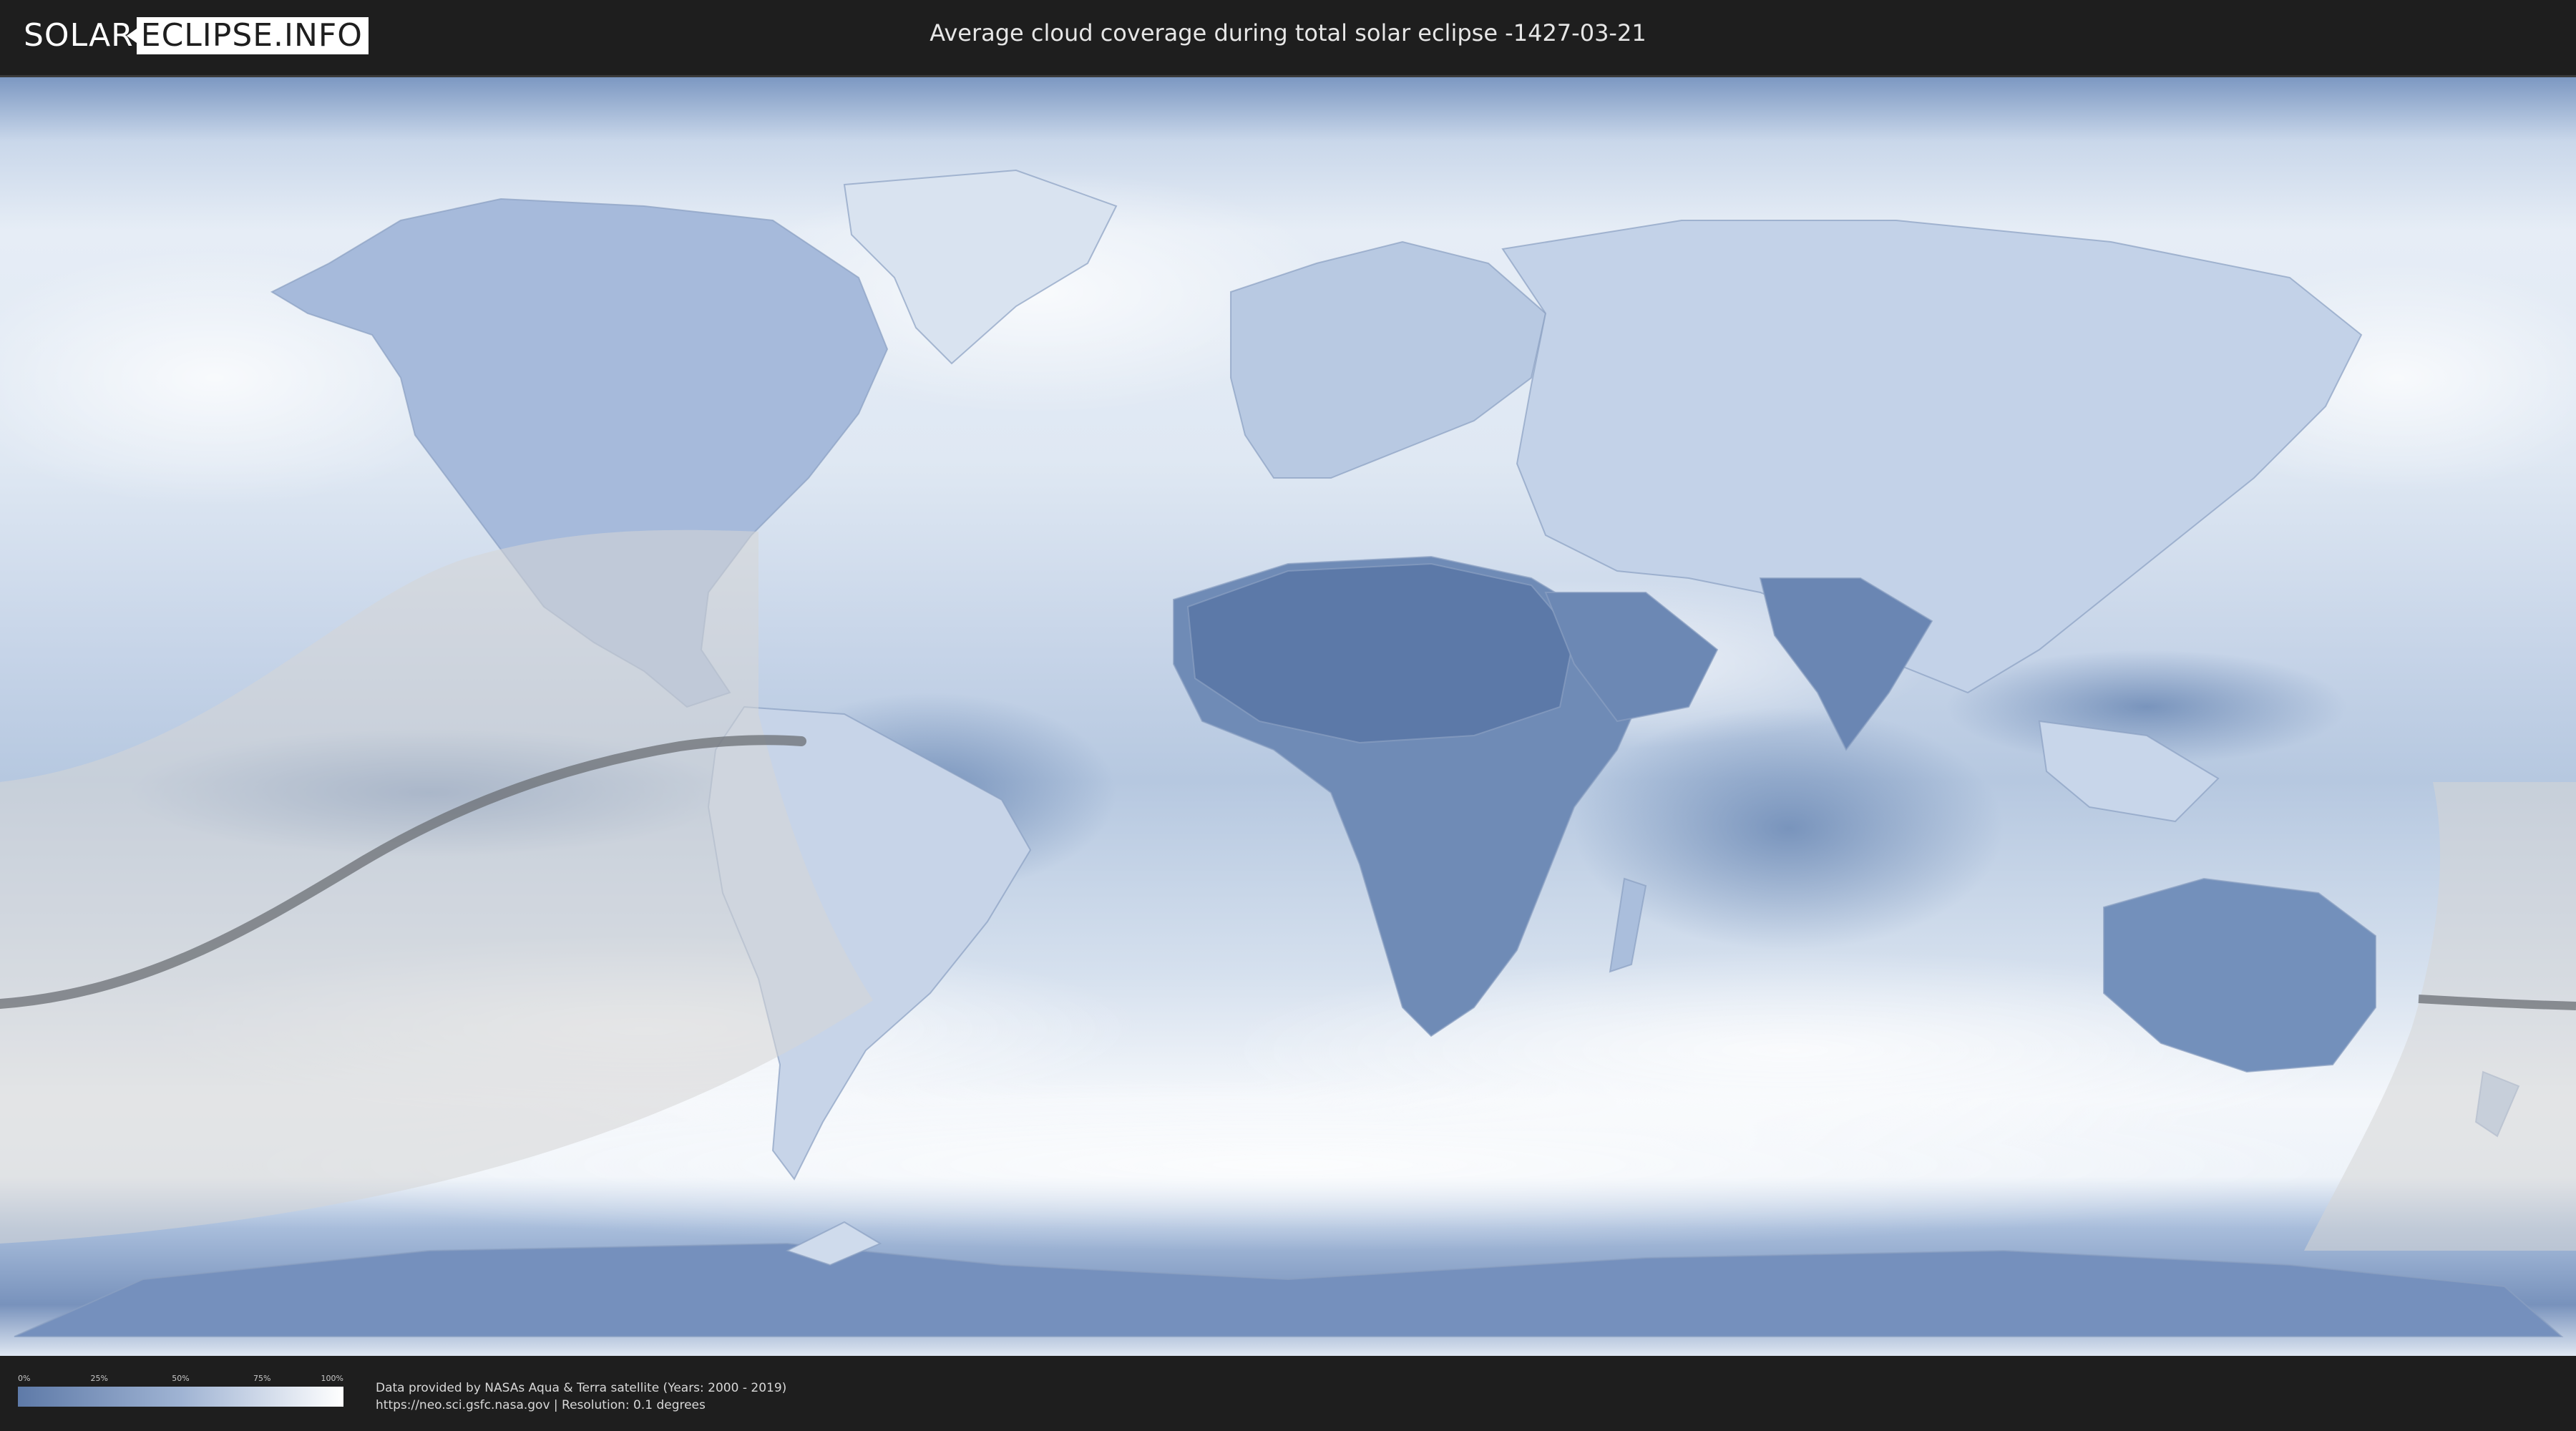 The image size is (2576, 1431). What do you see at coordinates (180, 1397) in the screenshot?
I see `legend-gradient-bar` at bounding box center [180, 1397].